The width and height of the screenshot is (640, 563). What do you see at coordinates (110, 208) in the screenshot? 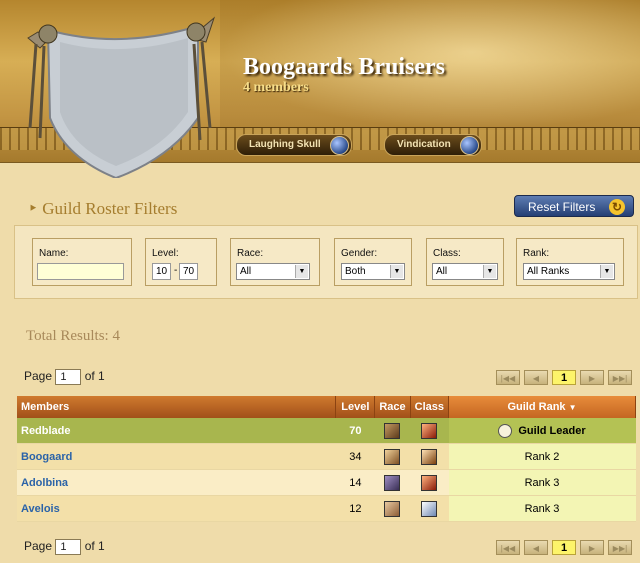
I see `filters-title-text: Guild Roster Filters` at bounding box center [110, 208].